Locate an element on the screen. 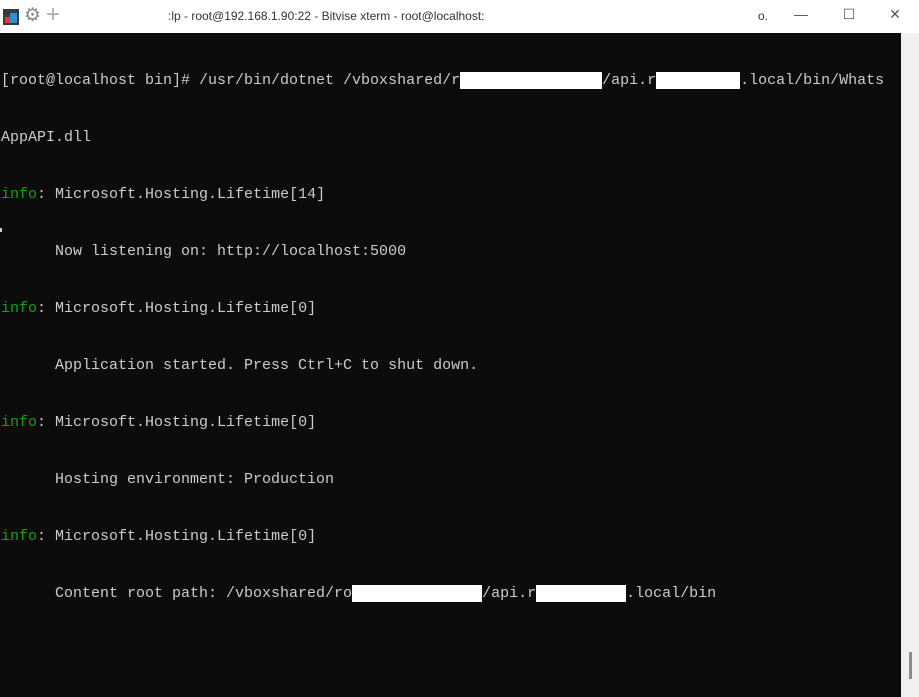 The image size is (919, 697). terminal-cursor is located at coordinates (1, 230).